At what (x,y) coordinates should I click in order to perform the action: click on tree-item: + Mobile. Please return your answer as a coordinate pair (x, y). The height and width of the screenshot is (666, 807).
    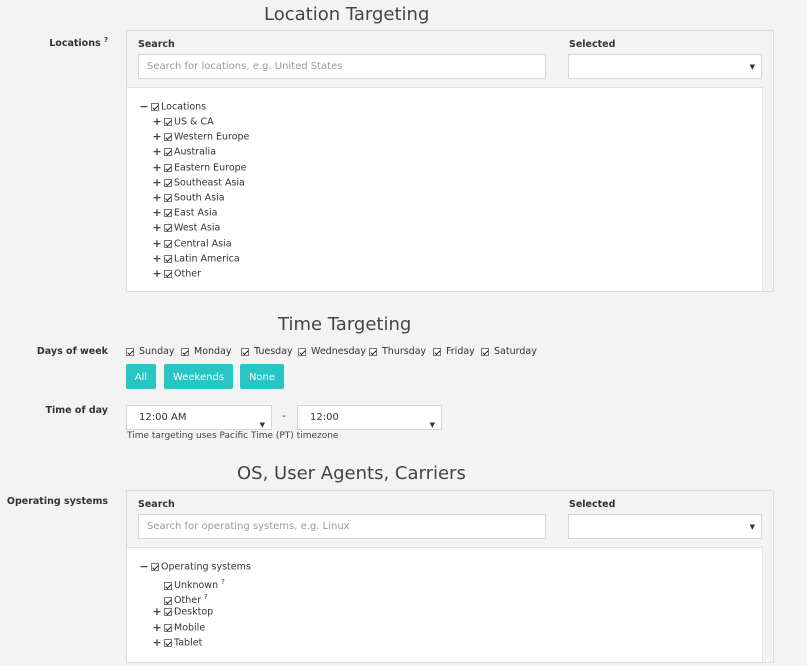
    Looking at the image, I should click on (178, 628).